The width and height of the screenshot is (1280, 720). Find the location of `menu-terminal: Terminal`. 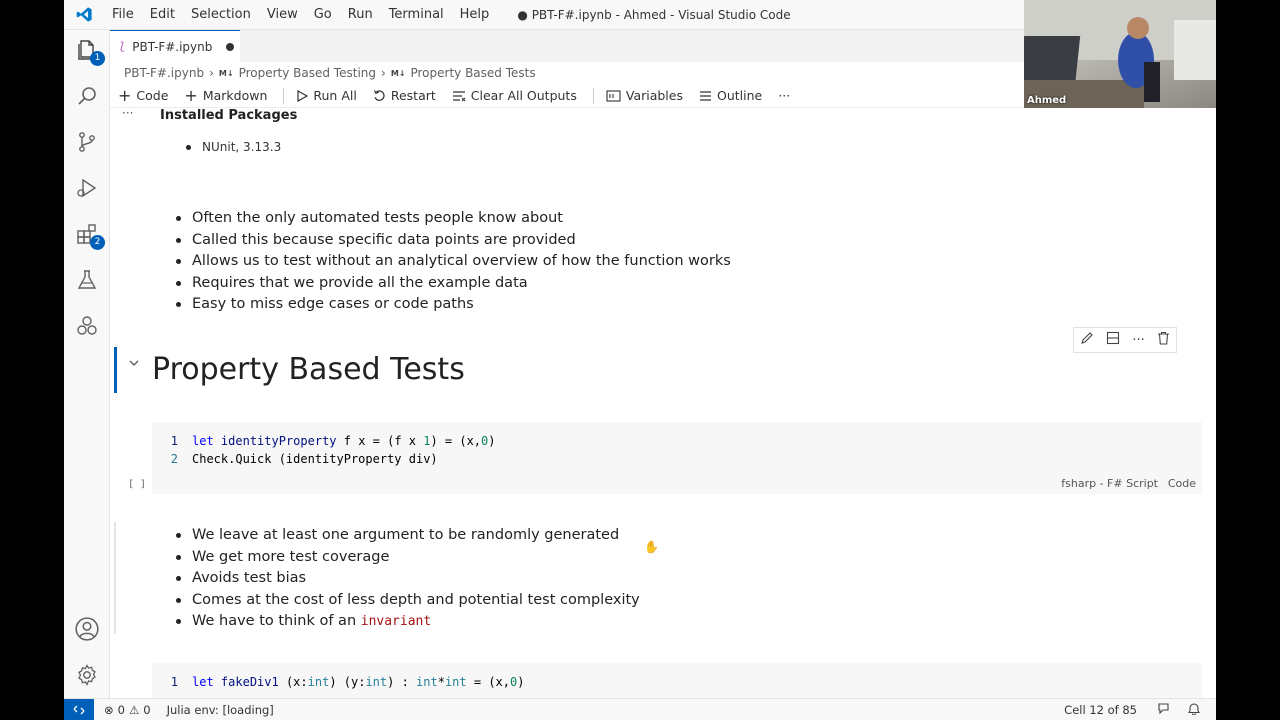

menu-terminal: Terminal is located at coordinates (416, 15).